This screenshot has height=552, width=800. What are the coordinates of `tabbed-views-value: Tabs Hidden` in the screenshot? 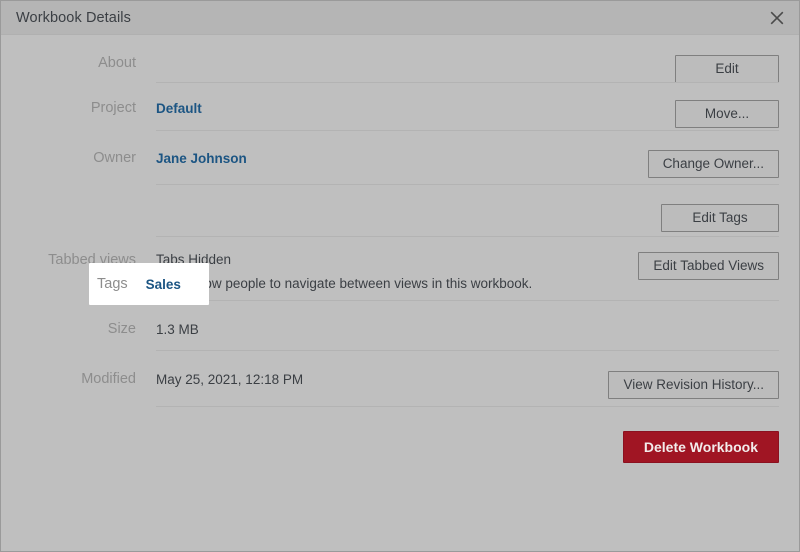 It's located at (194, 259).